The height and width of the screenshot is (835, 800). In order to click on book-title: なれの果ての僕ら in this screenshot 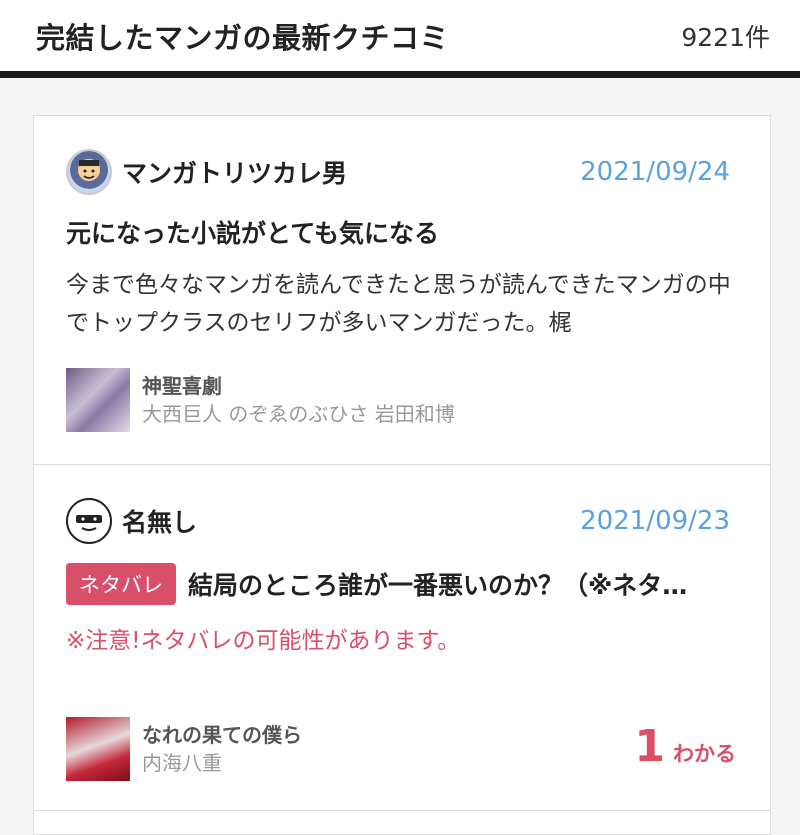, I will do `click(222, 735)`.